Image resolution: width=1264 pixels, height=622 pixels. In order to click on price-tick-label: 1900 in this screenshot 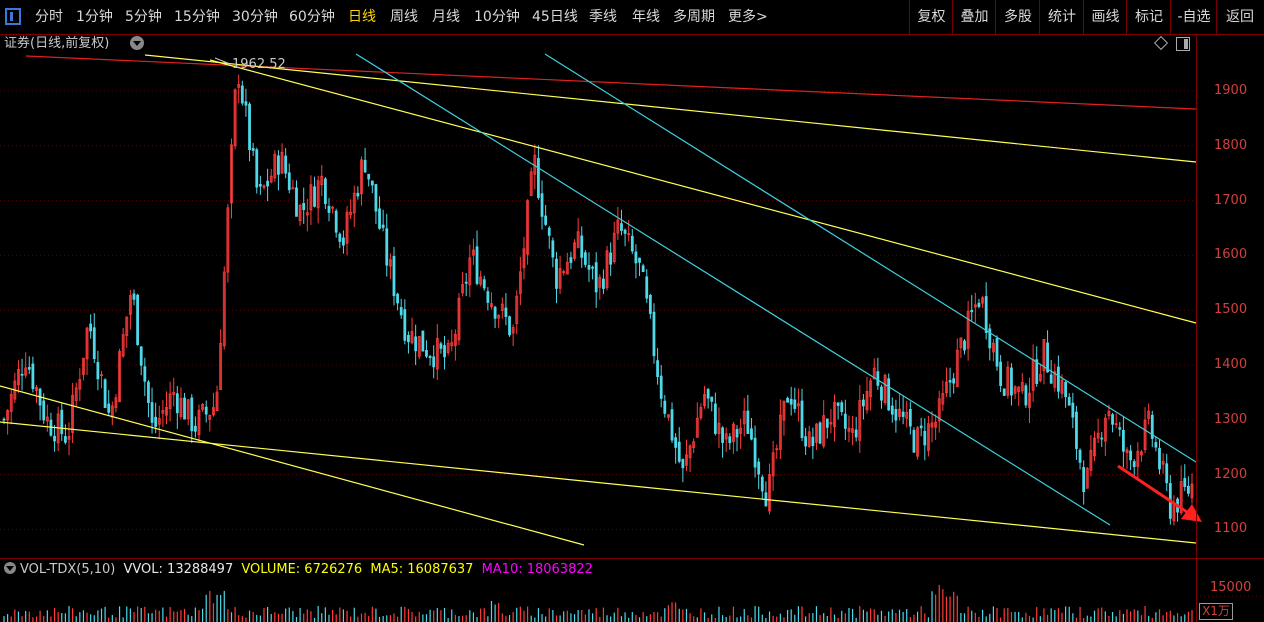, I will do `click(1231, 90)`.